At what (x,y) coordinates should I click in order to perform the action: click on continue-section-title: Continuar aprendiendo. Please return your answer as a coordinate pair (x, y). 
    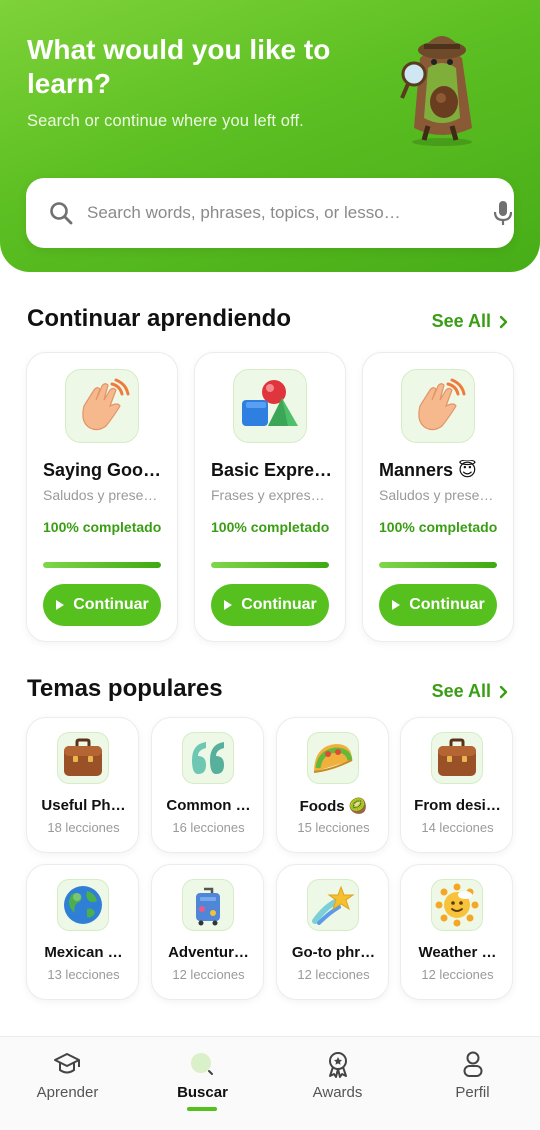
    Looking at the image, I should click on (159, 318).